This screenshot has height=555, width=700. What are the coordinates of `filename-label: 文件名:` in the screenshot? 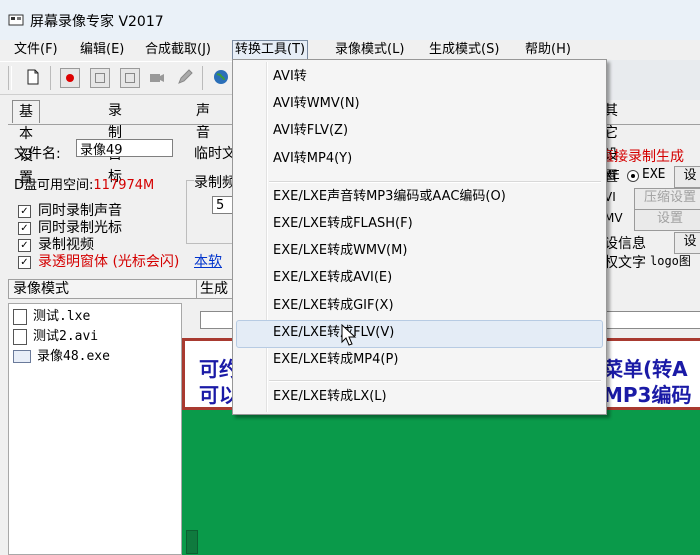 It's located at (37, 154).